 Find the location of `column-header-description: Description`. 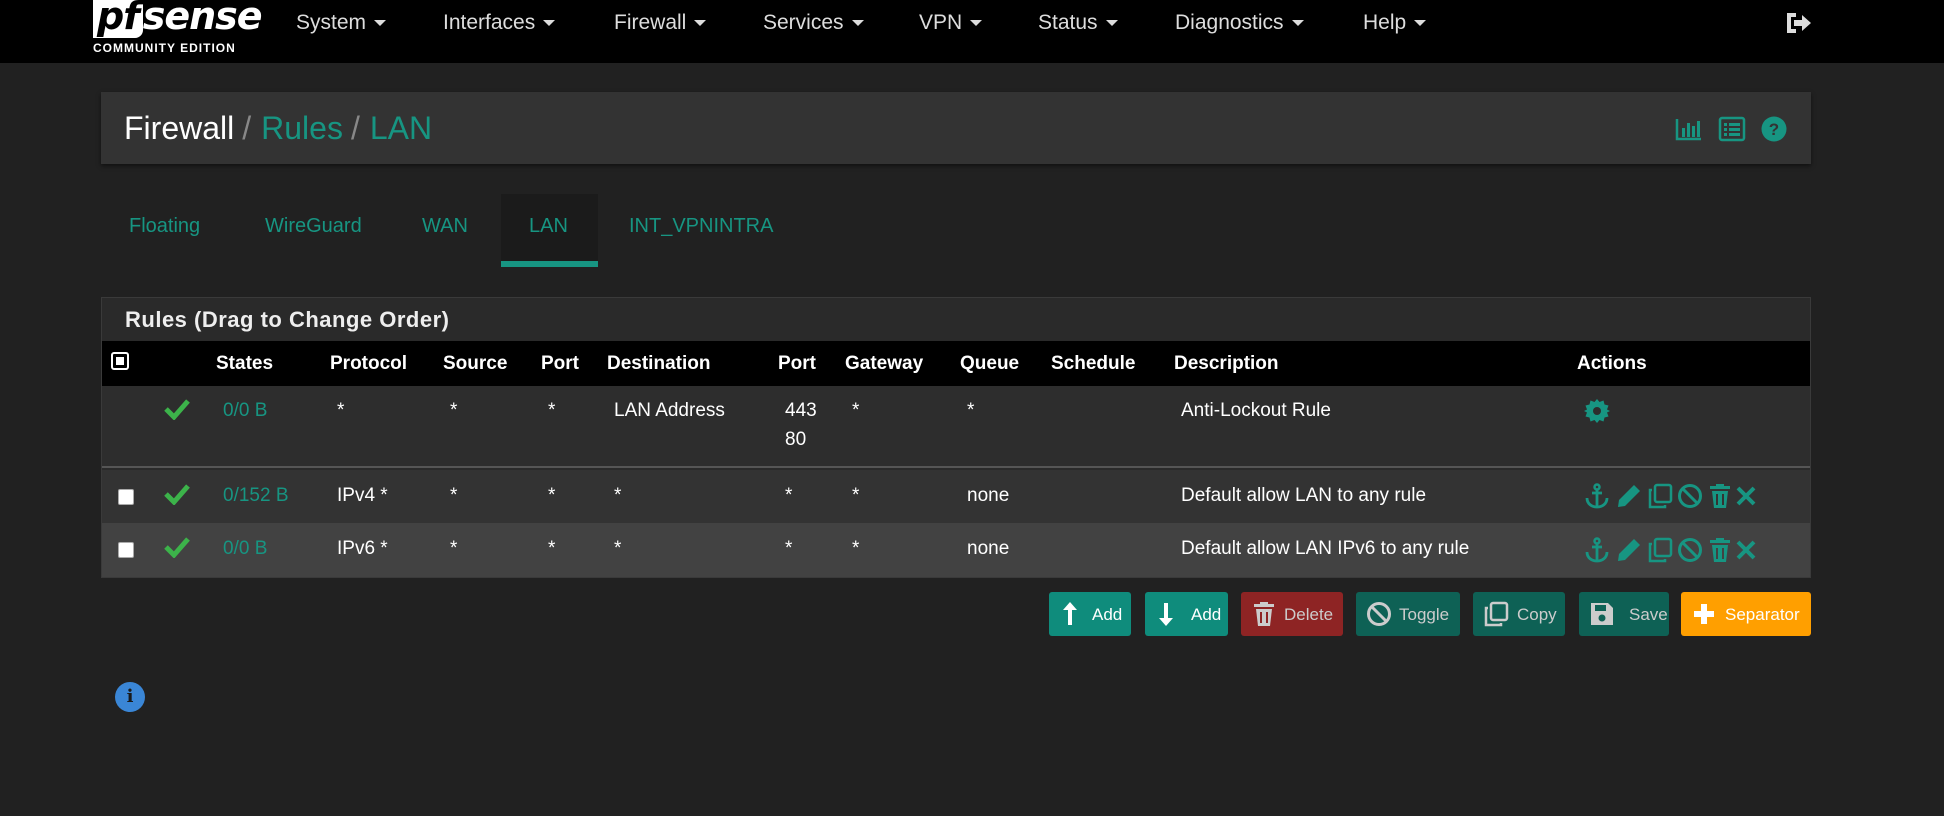

column-header-description: Description is located at coordinates (1226, 364).